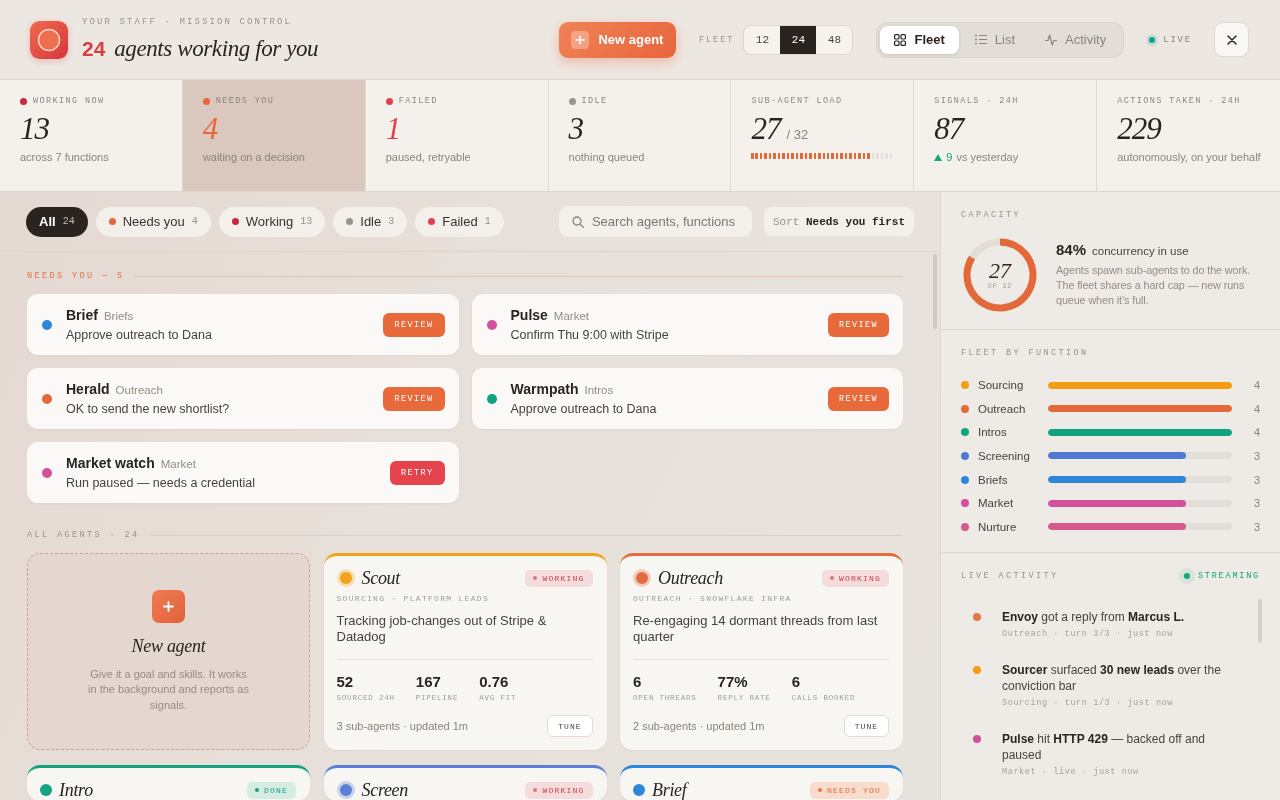  I want to click on filter-chip: All 24, so click(57, 221).